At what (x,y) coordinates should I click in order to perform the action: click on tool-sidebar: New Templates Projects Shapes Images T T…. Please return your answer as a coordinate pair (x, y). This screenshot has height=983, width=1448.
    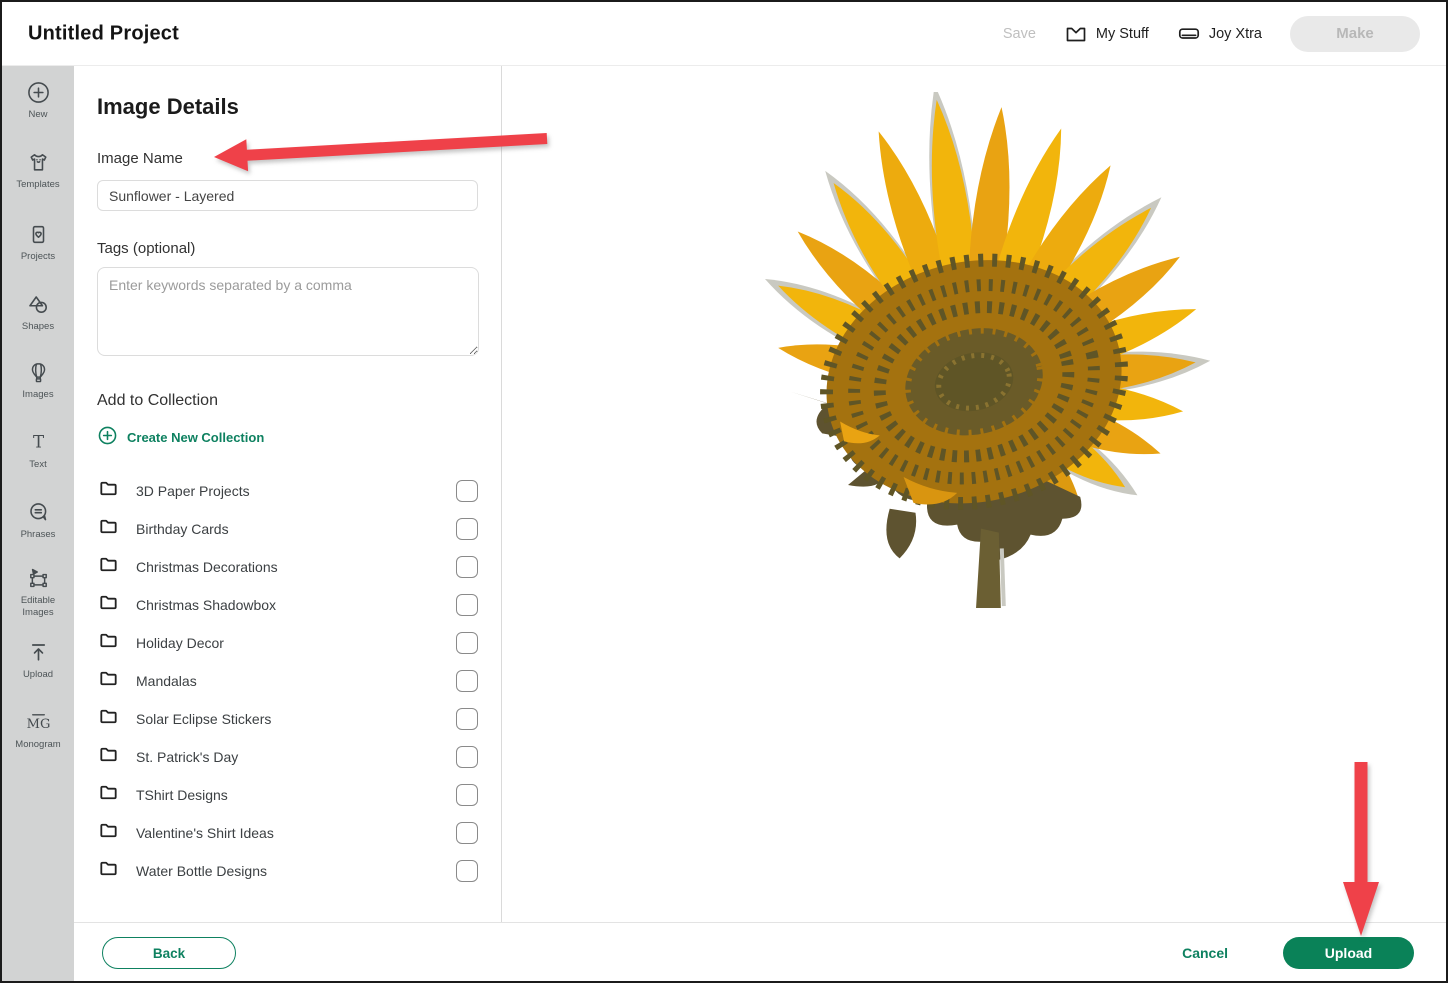
    Looking at the image, I should click on (38, 523).